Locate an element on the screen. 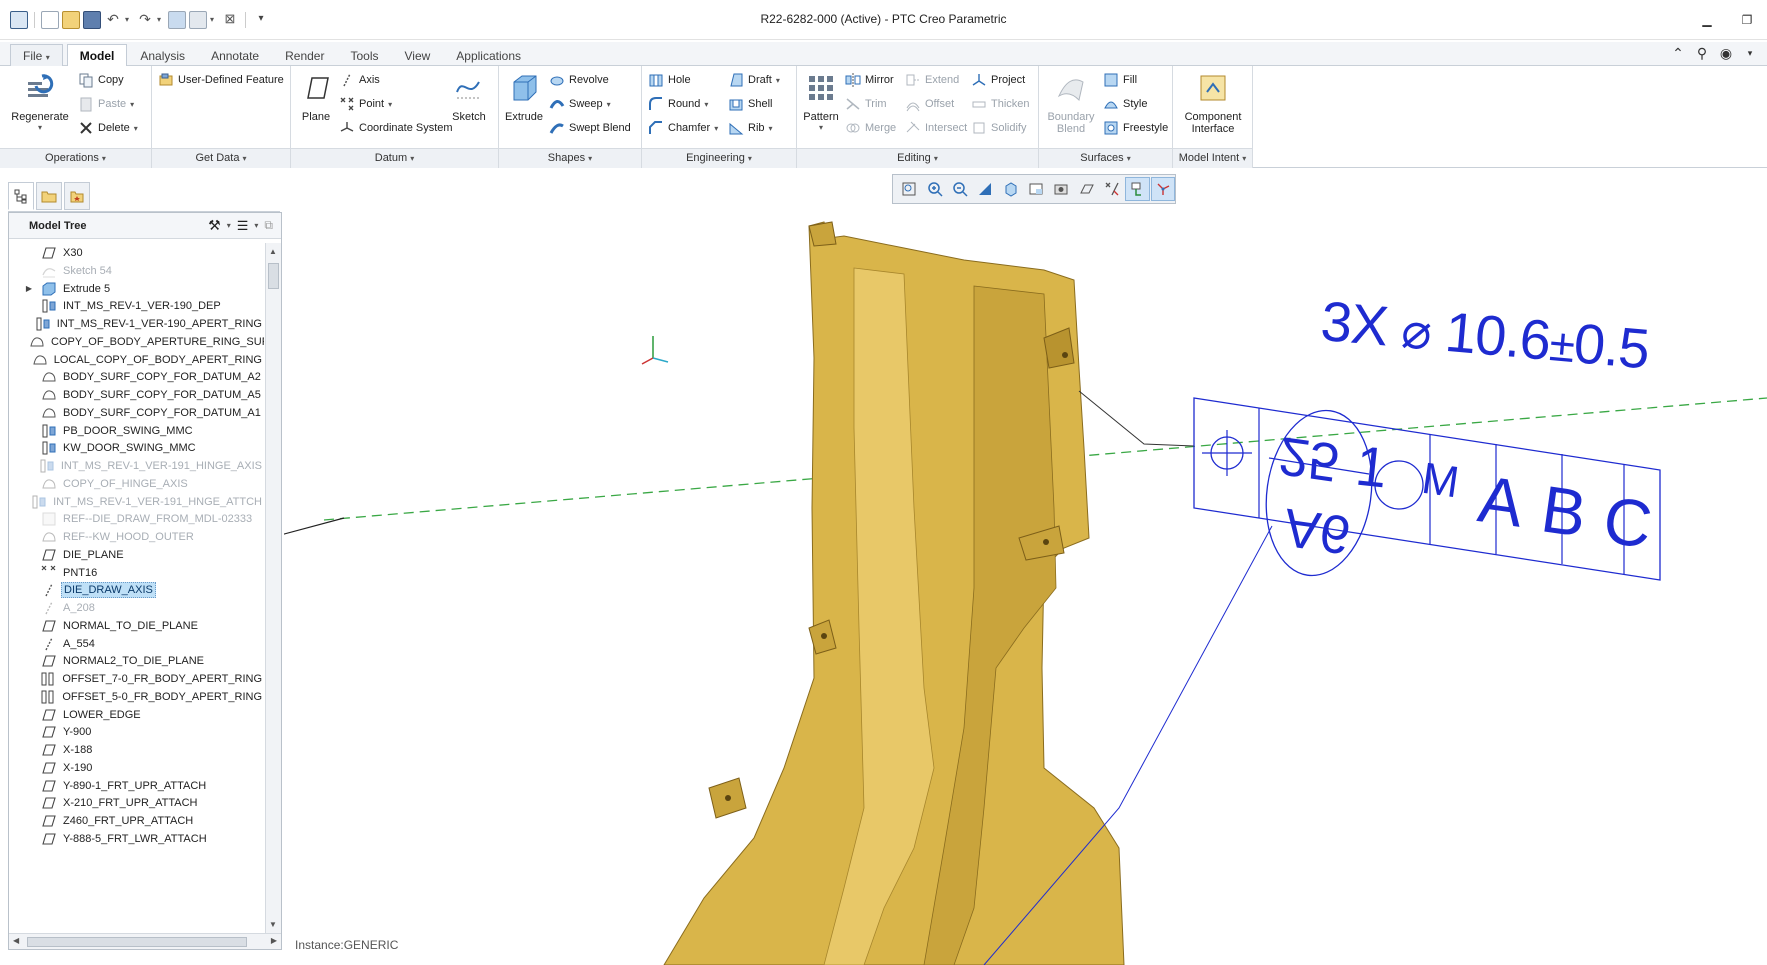 Image resolution: width=1767 pixels, height=965 pixels. favorites-tab is located at coordinates (77, 196).